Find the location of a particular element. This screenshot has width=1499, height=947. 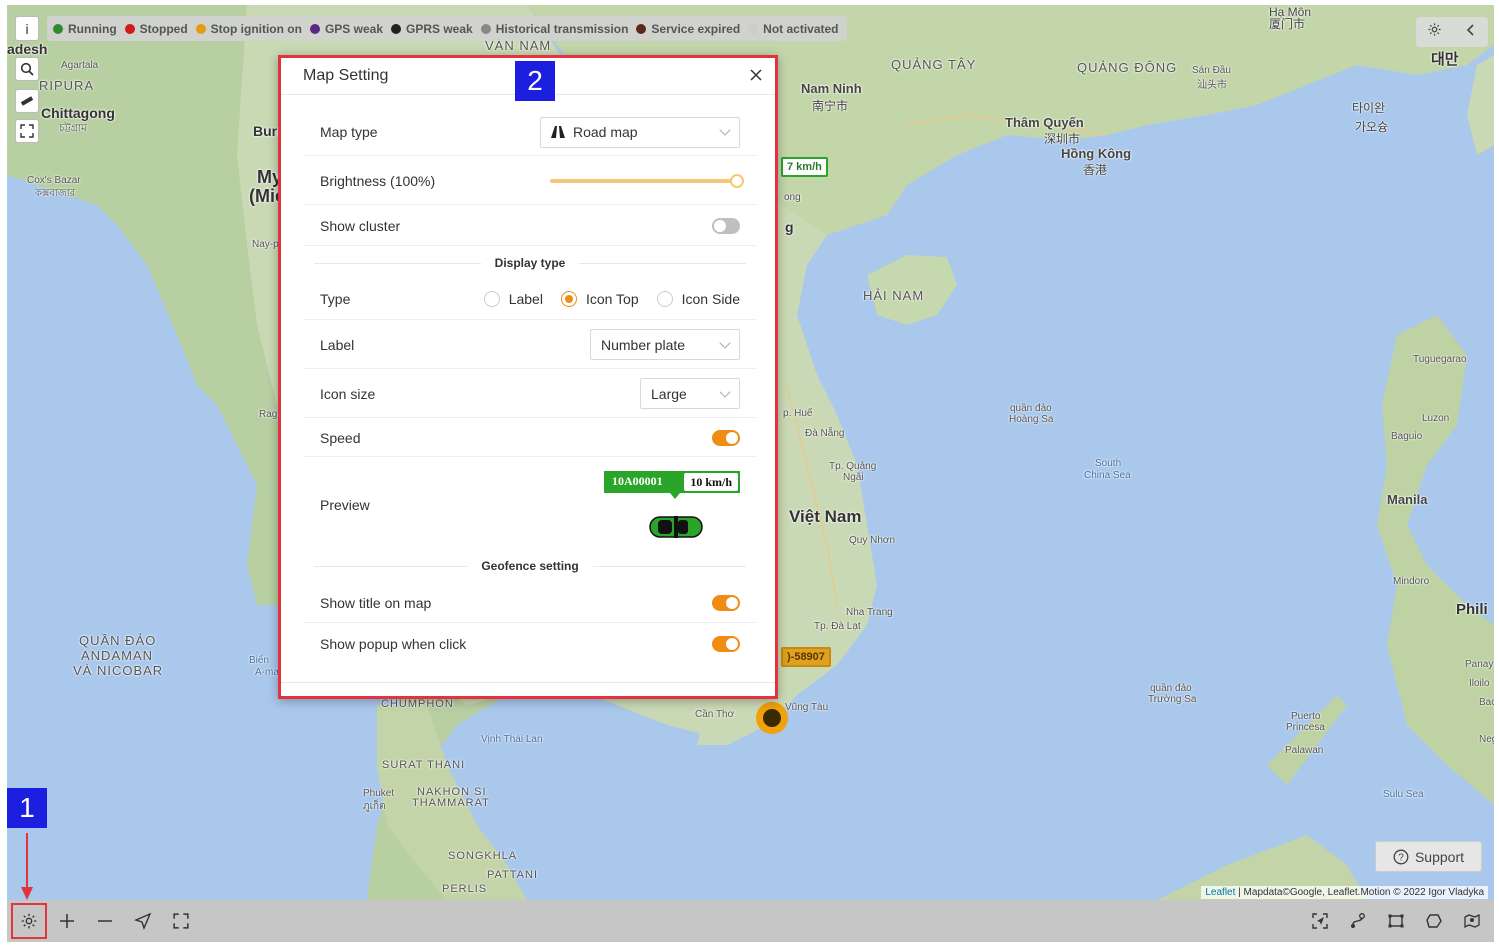

show-popup-label: Show popup when click is located at coordinates (393, 644).